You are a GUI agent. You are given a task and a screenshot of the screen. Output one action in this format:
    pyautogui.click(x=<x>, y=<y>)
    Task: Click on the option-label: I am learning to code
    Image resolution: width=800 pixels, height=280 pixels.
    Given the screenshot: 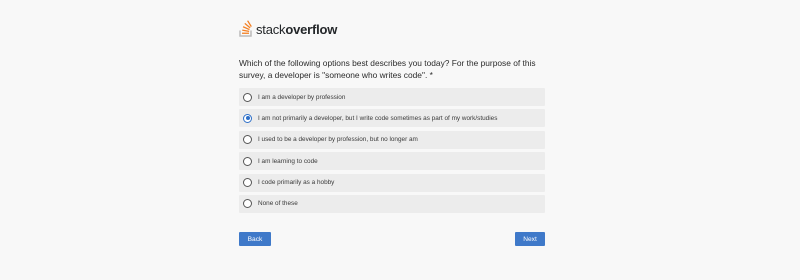 What is the action you would take?
    pyautogui.click(x=288, y=161)
    